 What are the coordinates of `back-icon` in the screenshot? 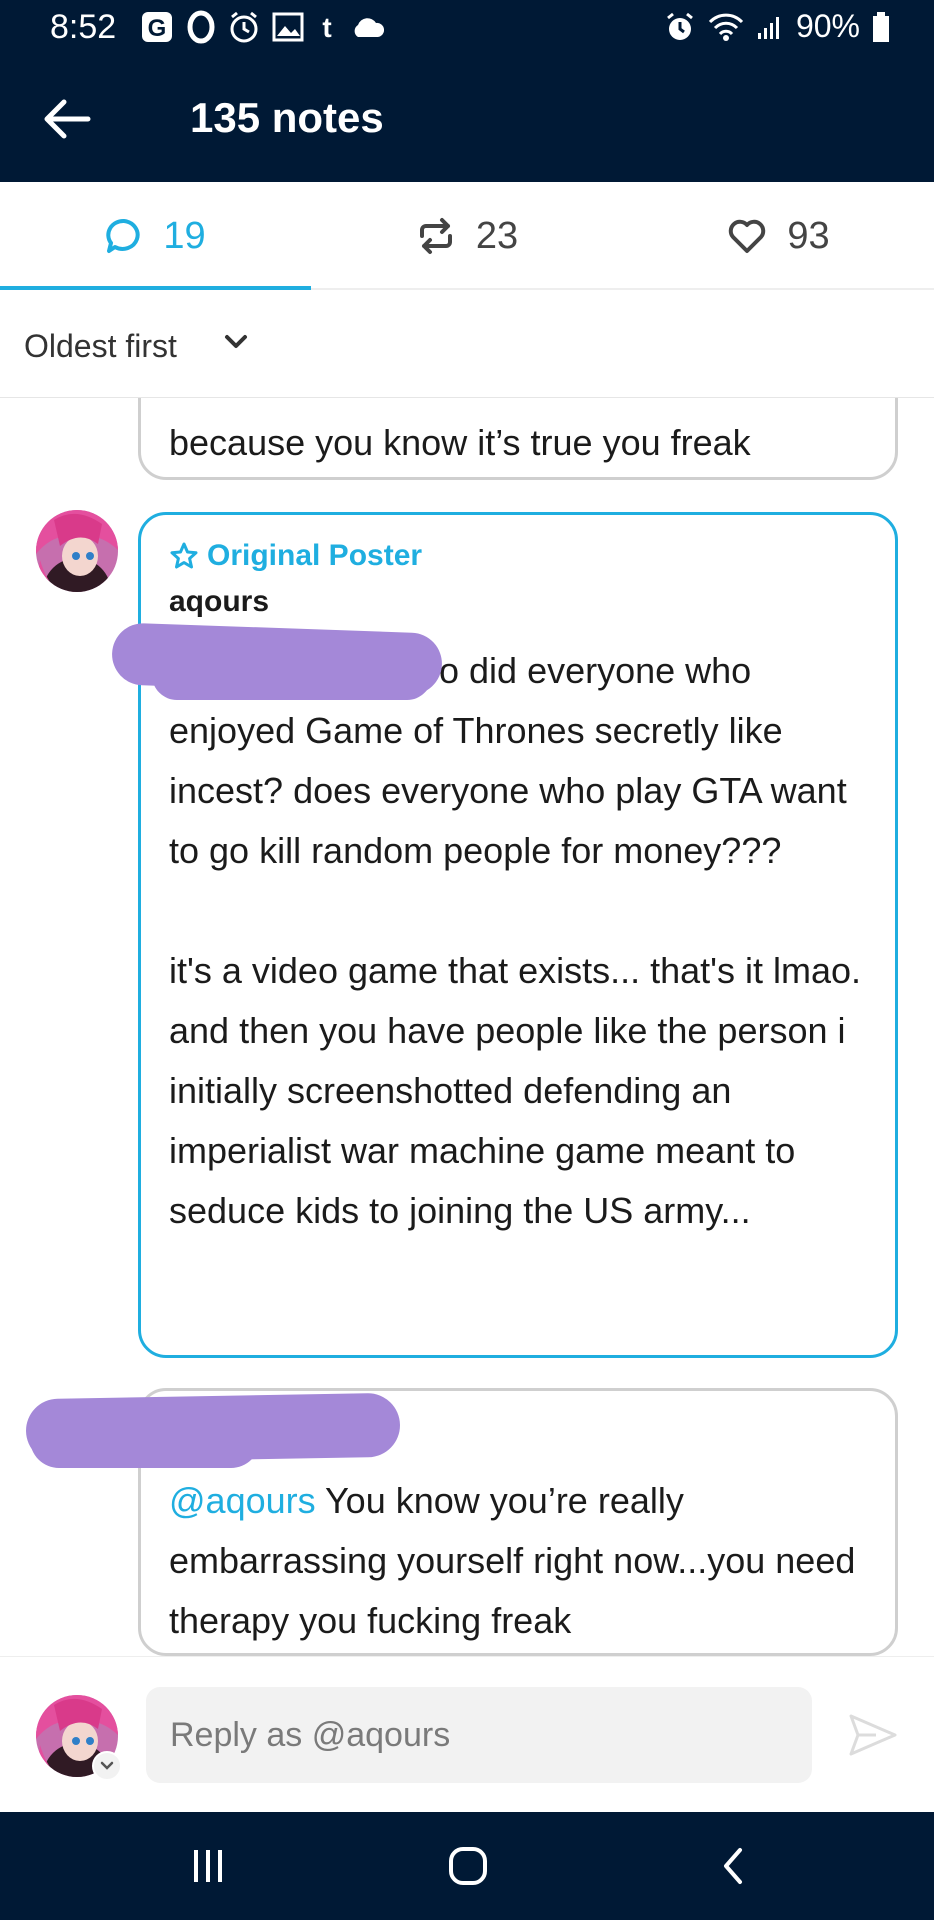 It's located at (734, 1866).